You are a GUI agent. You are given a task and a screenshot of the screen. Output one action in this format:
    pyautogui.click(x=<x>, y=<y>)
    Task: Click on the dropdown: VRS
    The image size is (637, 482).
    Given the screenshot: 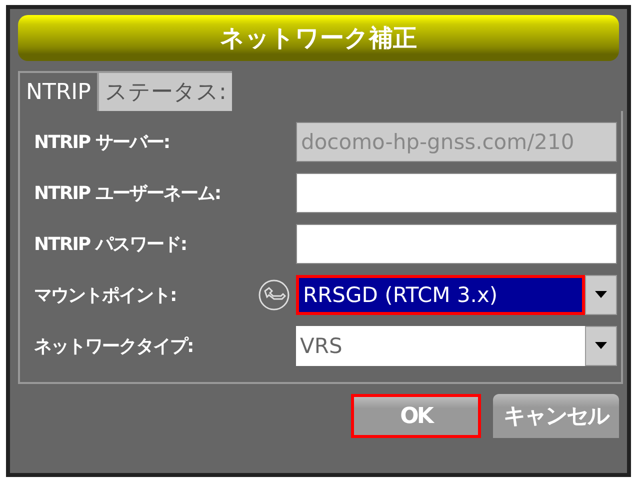 What is the action you would take?
    pyautogui.click(x=456, y=346)
    